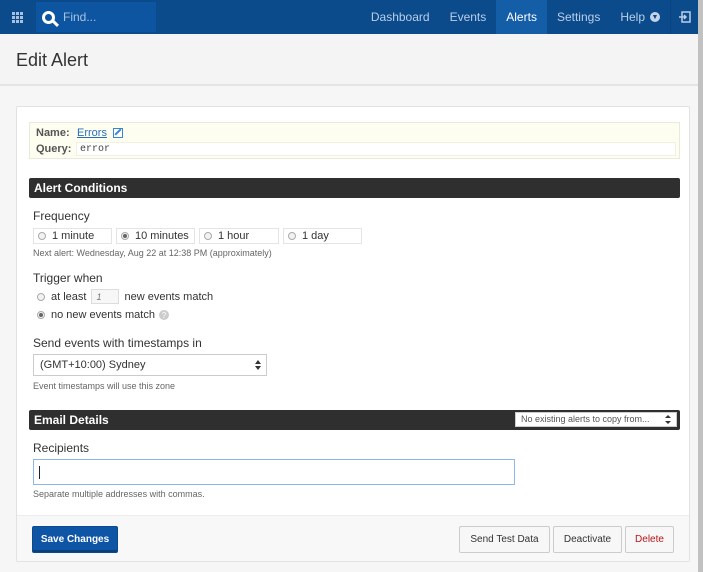 The image size is (703, 572). What do you see at coordinates (162, 236) in the screenshot?
I see `frequency-option-label: 10 minutes` at bounding box center [162, 236].